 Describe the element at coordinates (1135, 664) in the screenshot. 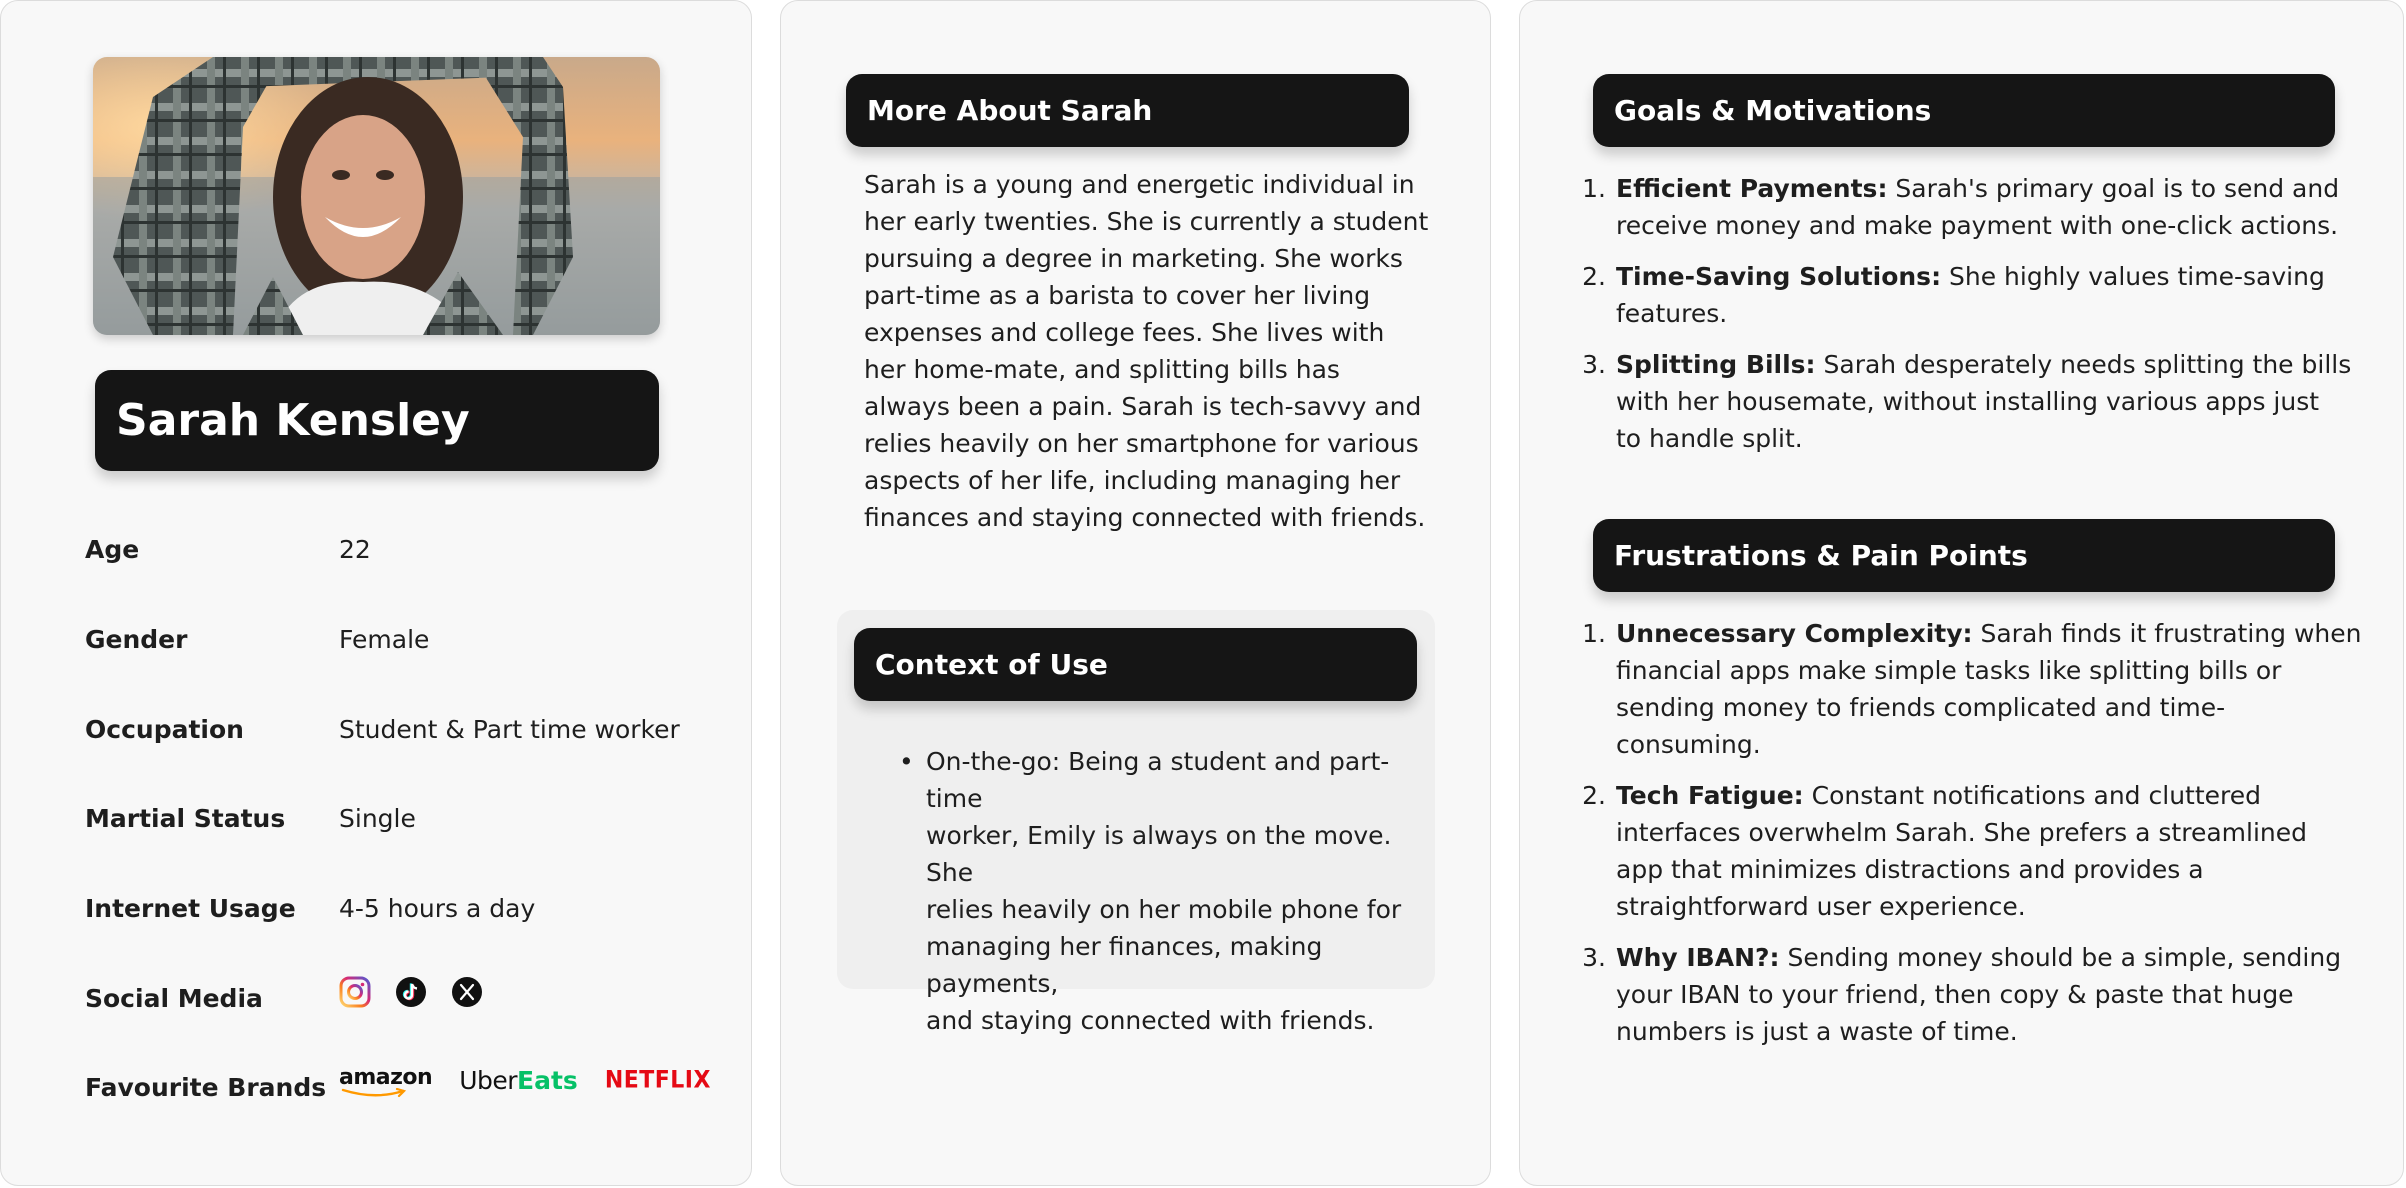

I see `context-section-header: Context of Use` at that location.